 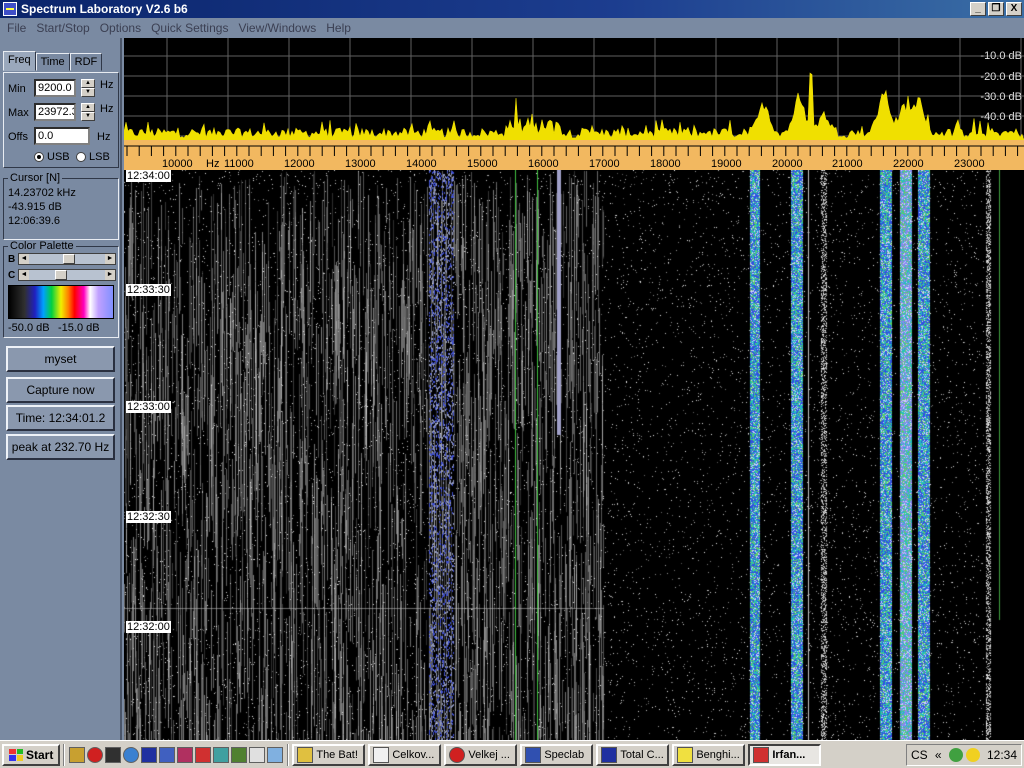 I want to click on contrast-track: ◄ ►, so click(x=67, y=275).